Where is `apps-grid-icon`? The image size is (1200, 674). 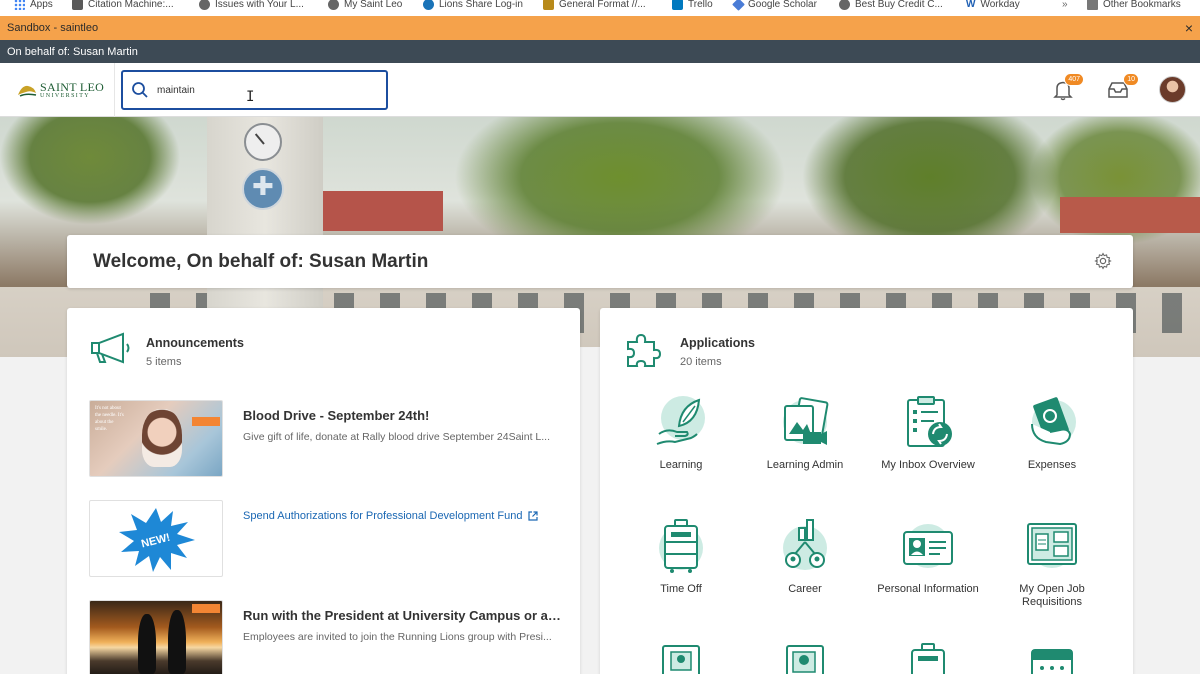 apps-grid-icon is located at coordinates (19, 5).